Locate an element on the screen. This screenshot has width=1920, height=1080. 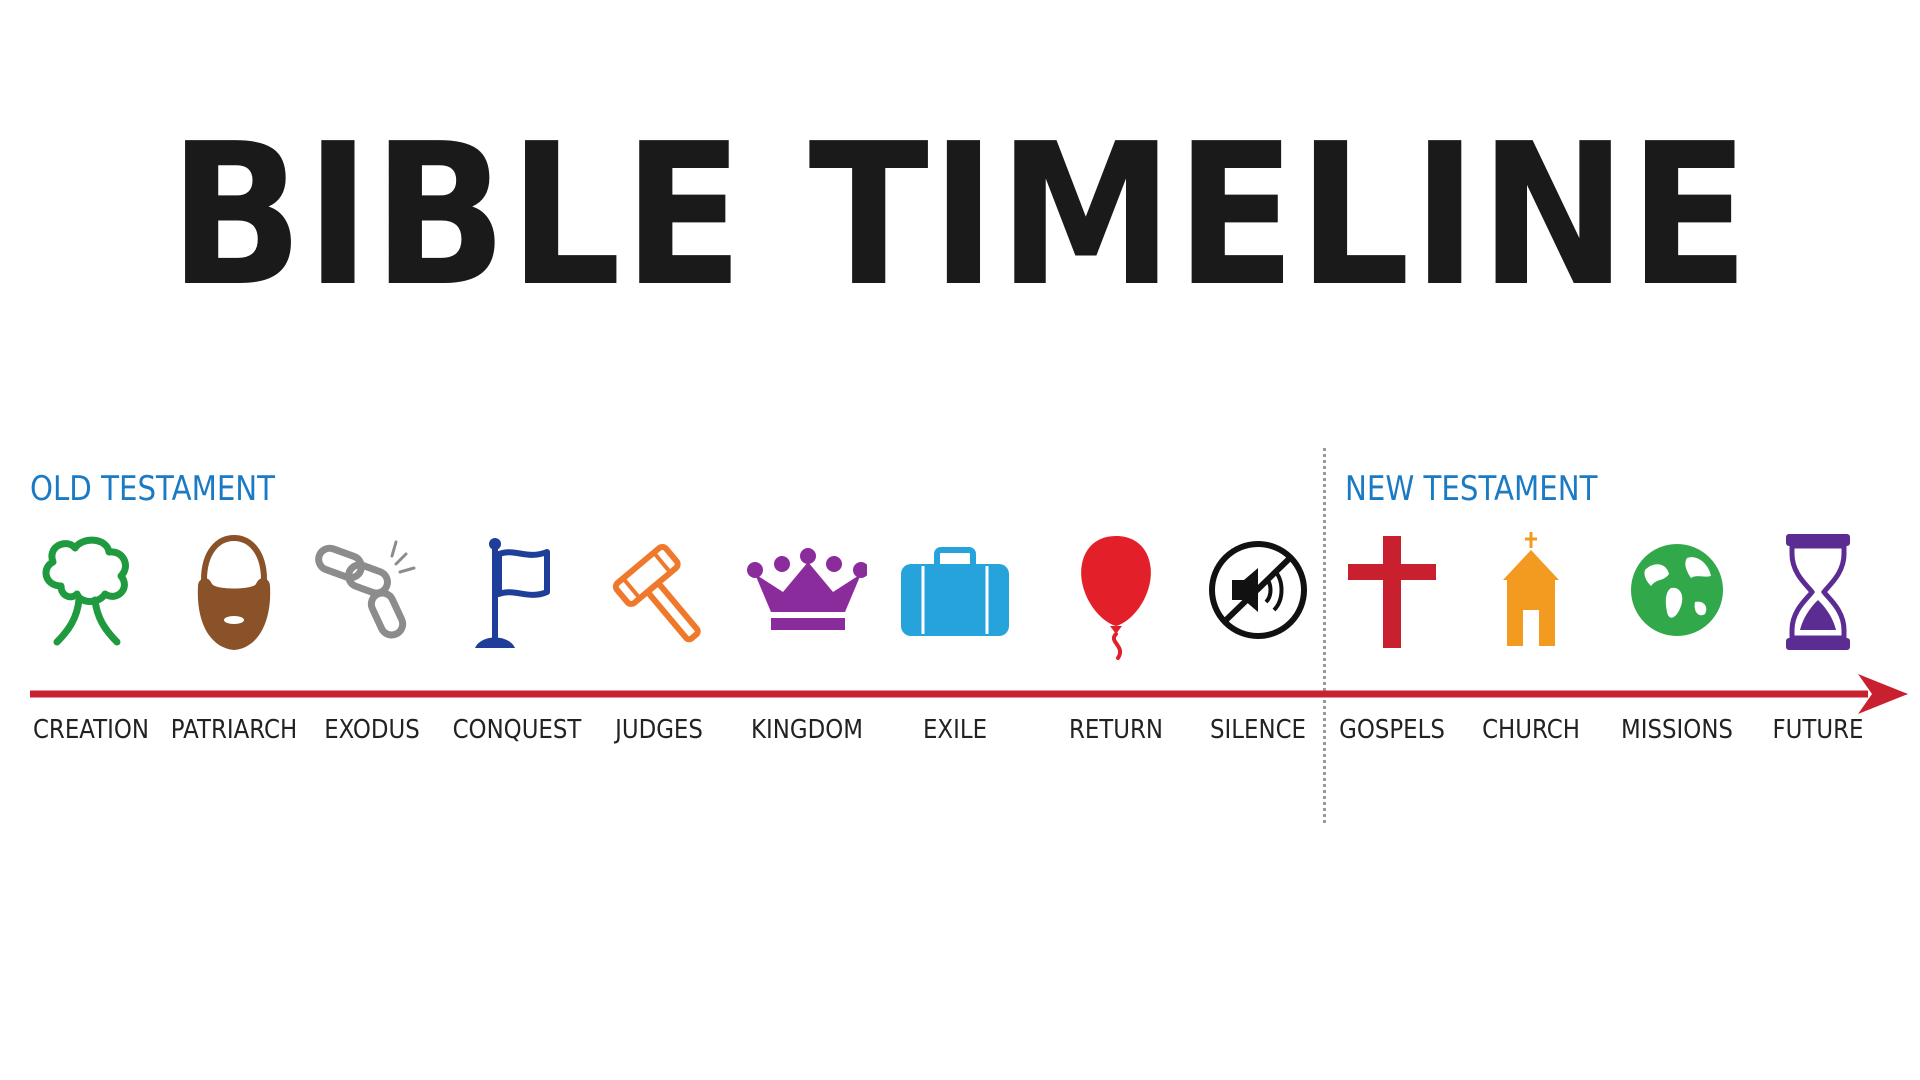
era-exile: EXILE is located at coordinates (955, 640).